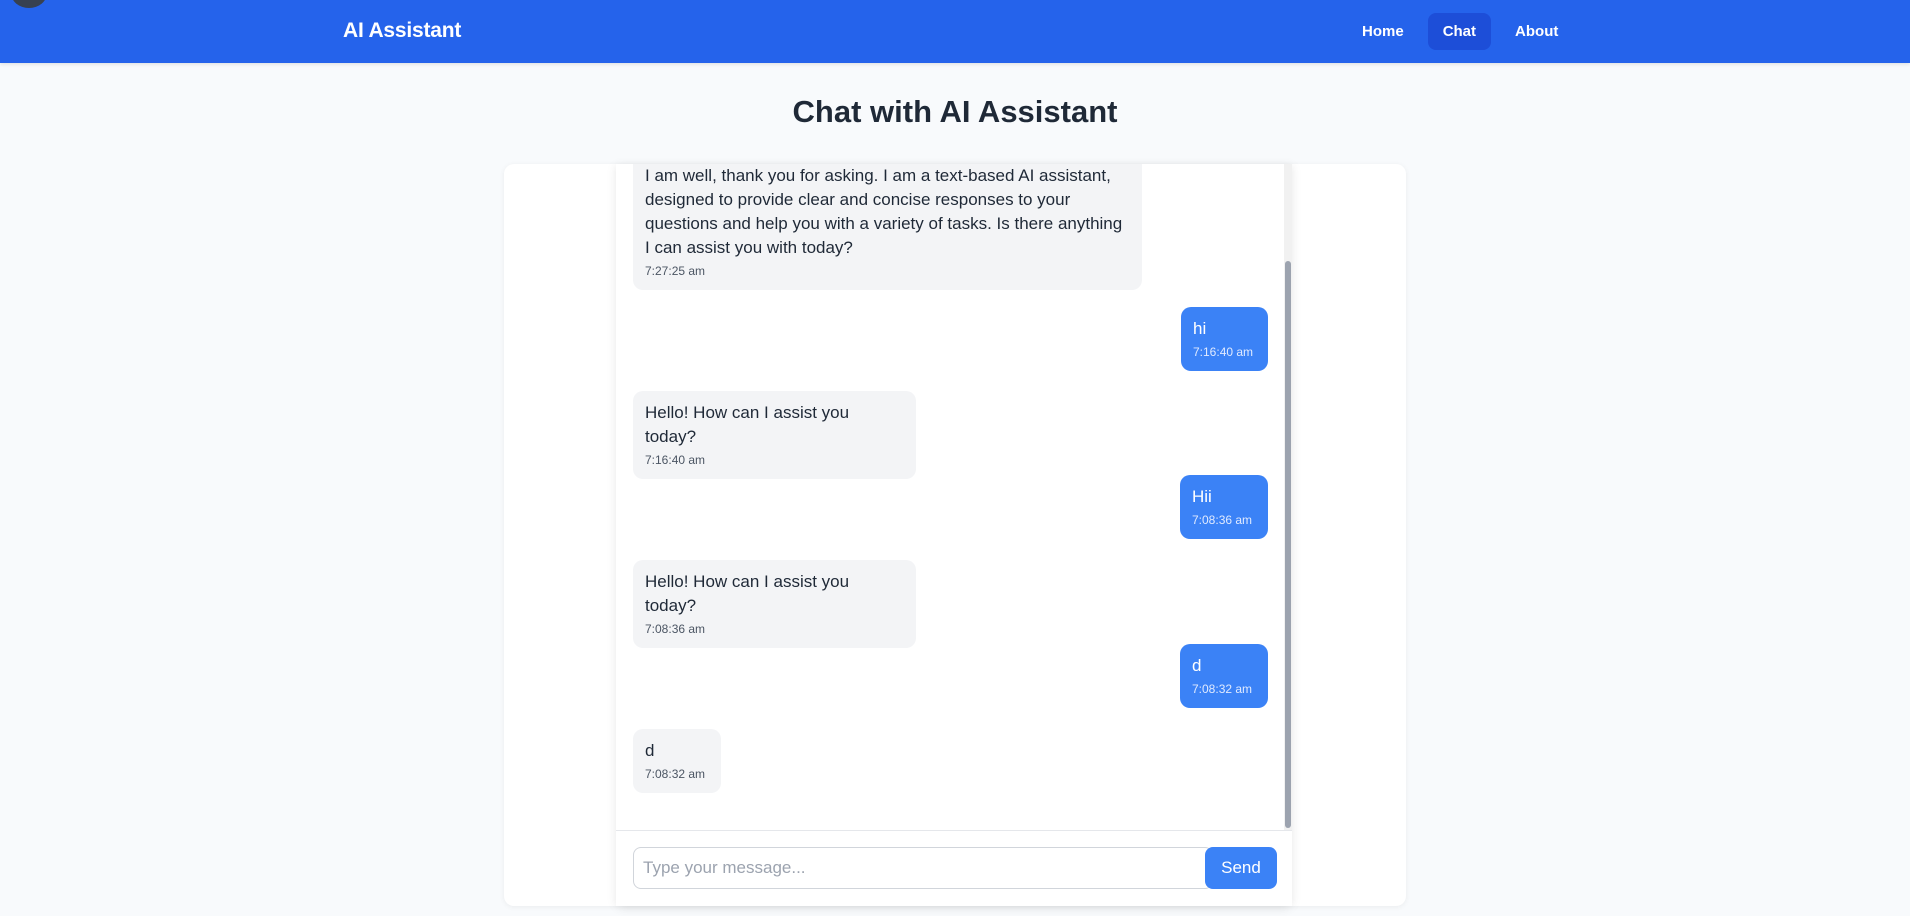  What do you see at coordinates (1224, 507) in the screenshot?
I see `user-message: Hii 7:08:36 am` at bounding box center [1224, 507].